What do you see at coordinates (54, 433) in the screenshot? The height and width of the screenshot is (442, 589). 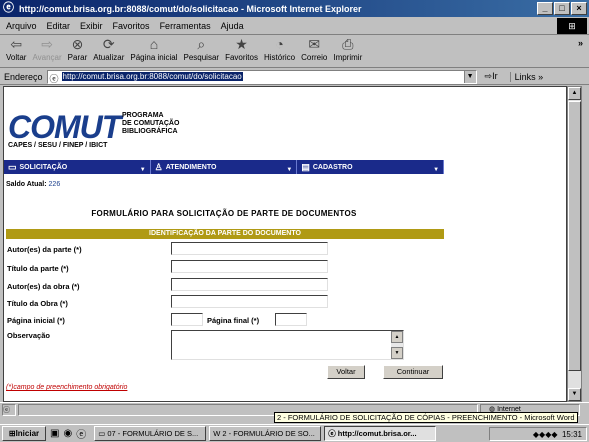 I see `desktop-icon: ▣` at bounding box center [54, 433].